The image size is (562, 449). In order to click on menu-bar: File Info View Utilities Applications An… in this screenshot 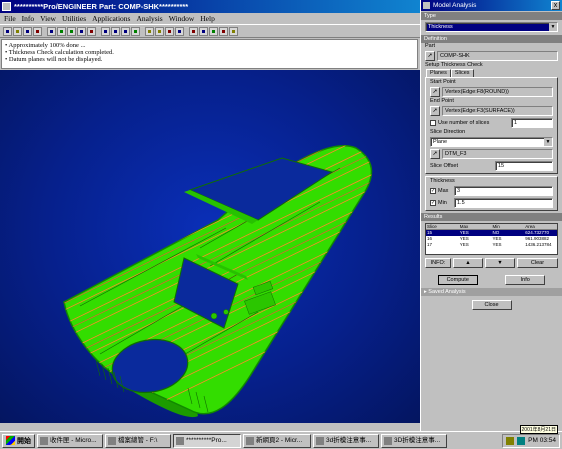, I will do `click(210, 18)`.